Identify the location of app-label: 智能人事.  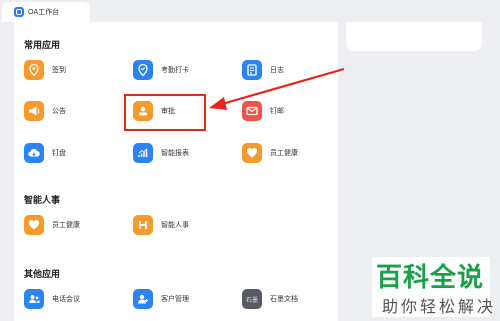
(175, 225).